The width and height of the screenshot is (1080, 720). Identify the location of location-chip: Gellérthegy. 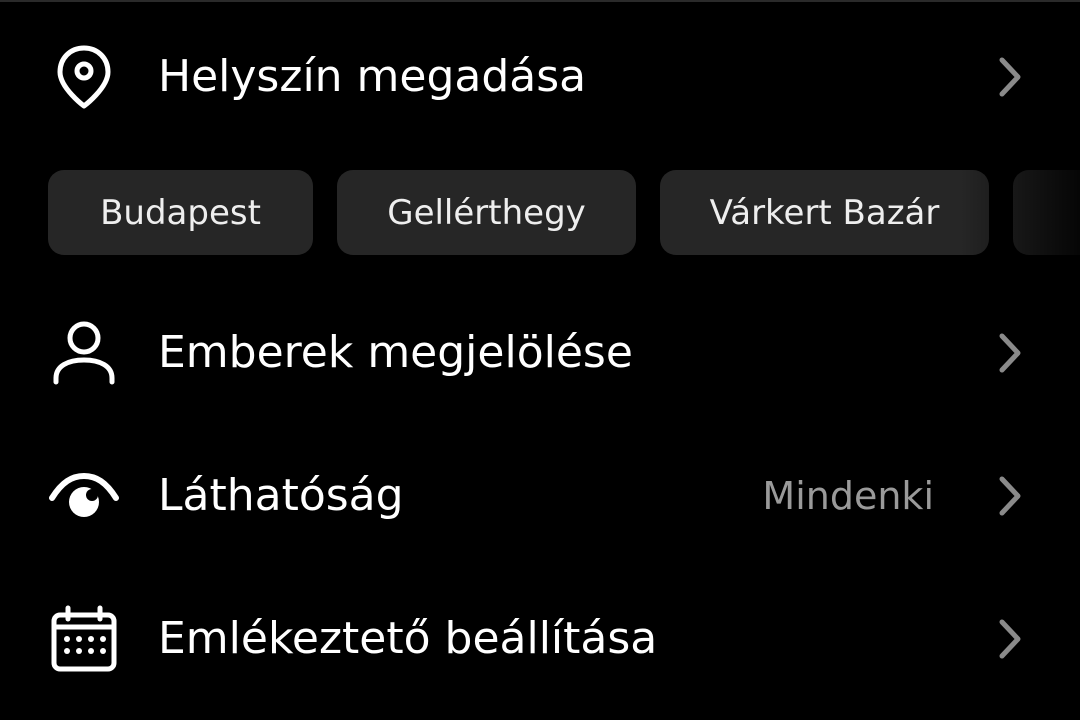
(486, 212).